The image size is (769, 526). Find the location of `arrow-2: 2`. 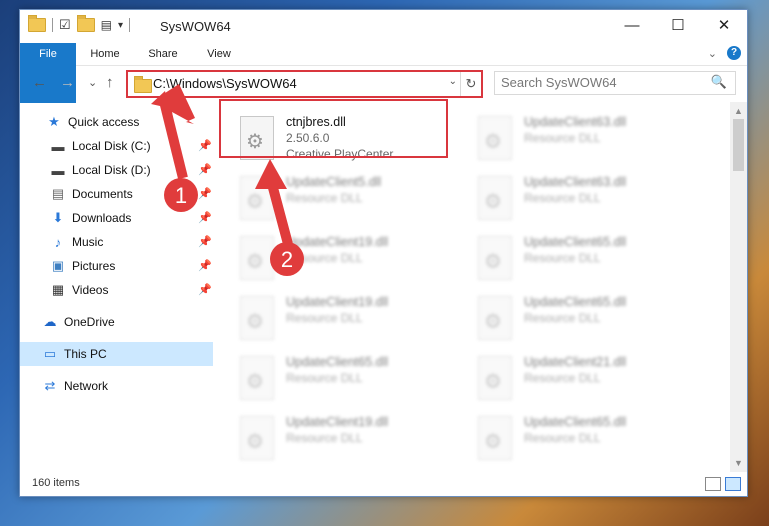

arrow-2: 2 is located at coordinates (279, 217).